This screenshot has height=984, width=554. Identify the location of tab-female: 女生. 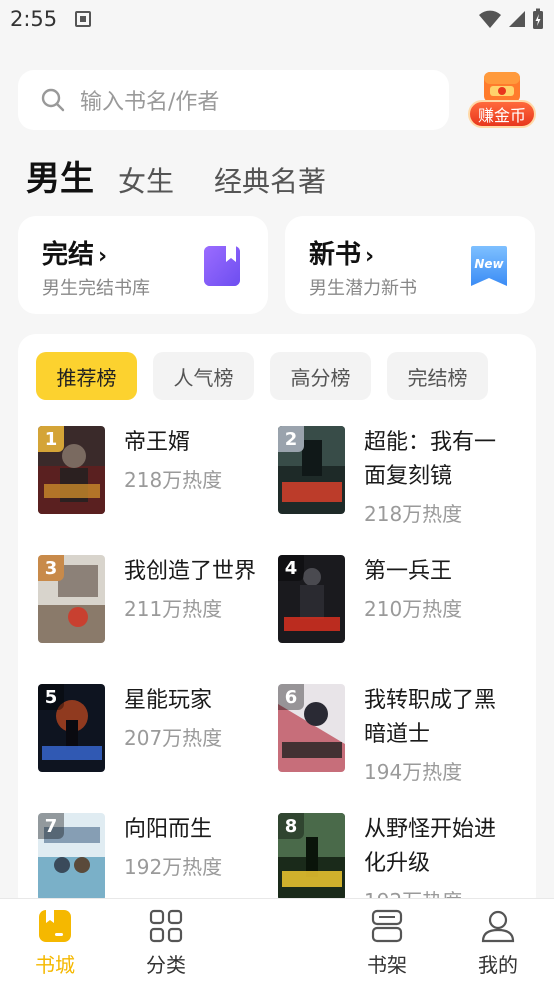
(146, 180).